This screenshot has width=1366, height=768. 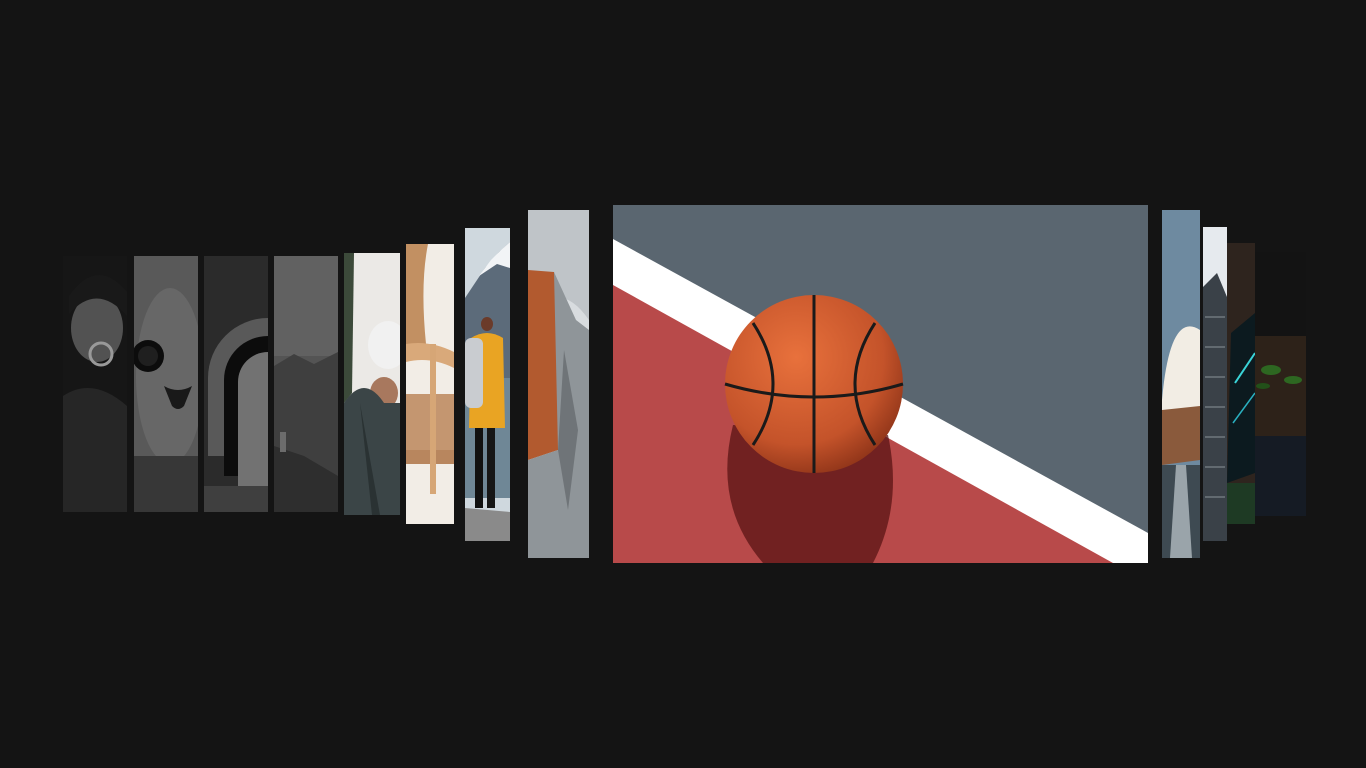 I want to click on gallery-card-mountain-landscape, so click(x=306, y=384).